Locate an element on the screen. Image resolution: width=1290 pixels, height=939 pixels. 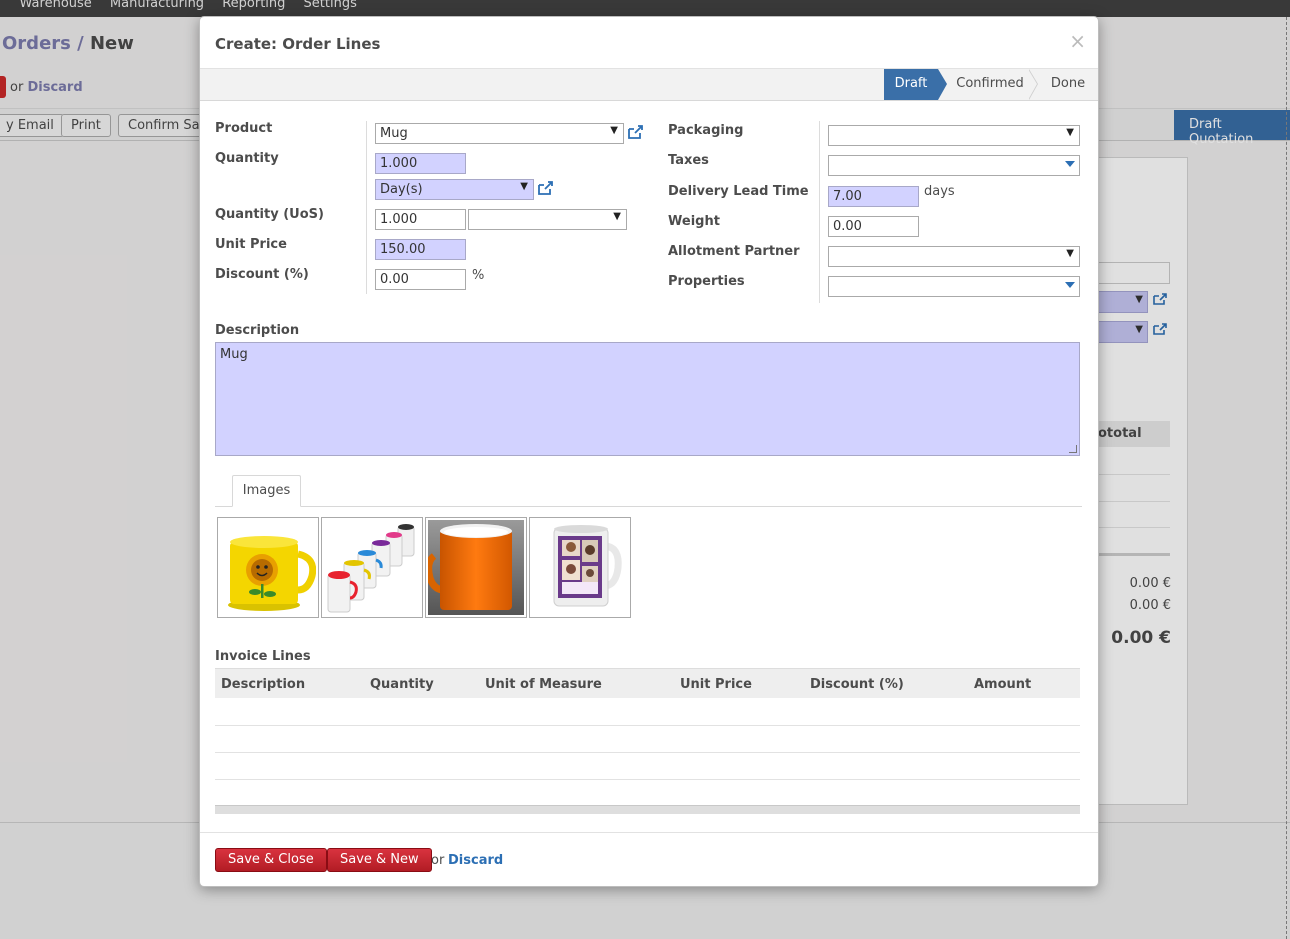
delivery-lead-time-label: Delivery Lead Time is located at coordinates (738, 191).